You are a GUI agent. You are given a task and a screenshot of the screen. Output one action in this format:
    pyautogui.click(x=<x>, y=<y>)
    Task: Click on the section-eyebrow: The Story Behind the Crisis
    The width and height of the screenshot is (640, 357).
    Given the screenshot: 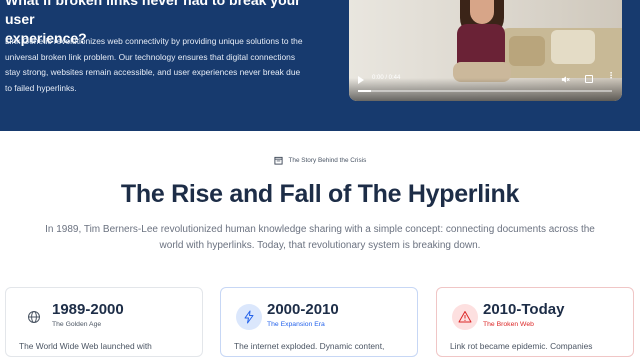 What is the action you would take?
    pyautogui.click(x=320, y=160)
    